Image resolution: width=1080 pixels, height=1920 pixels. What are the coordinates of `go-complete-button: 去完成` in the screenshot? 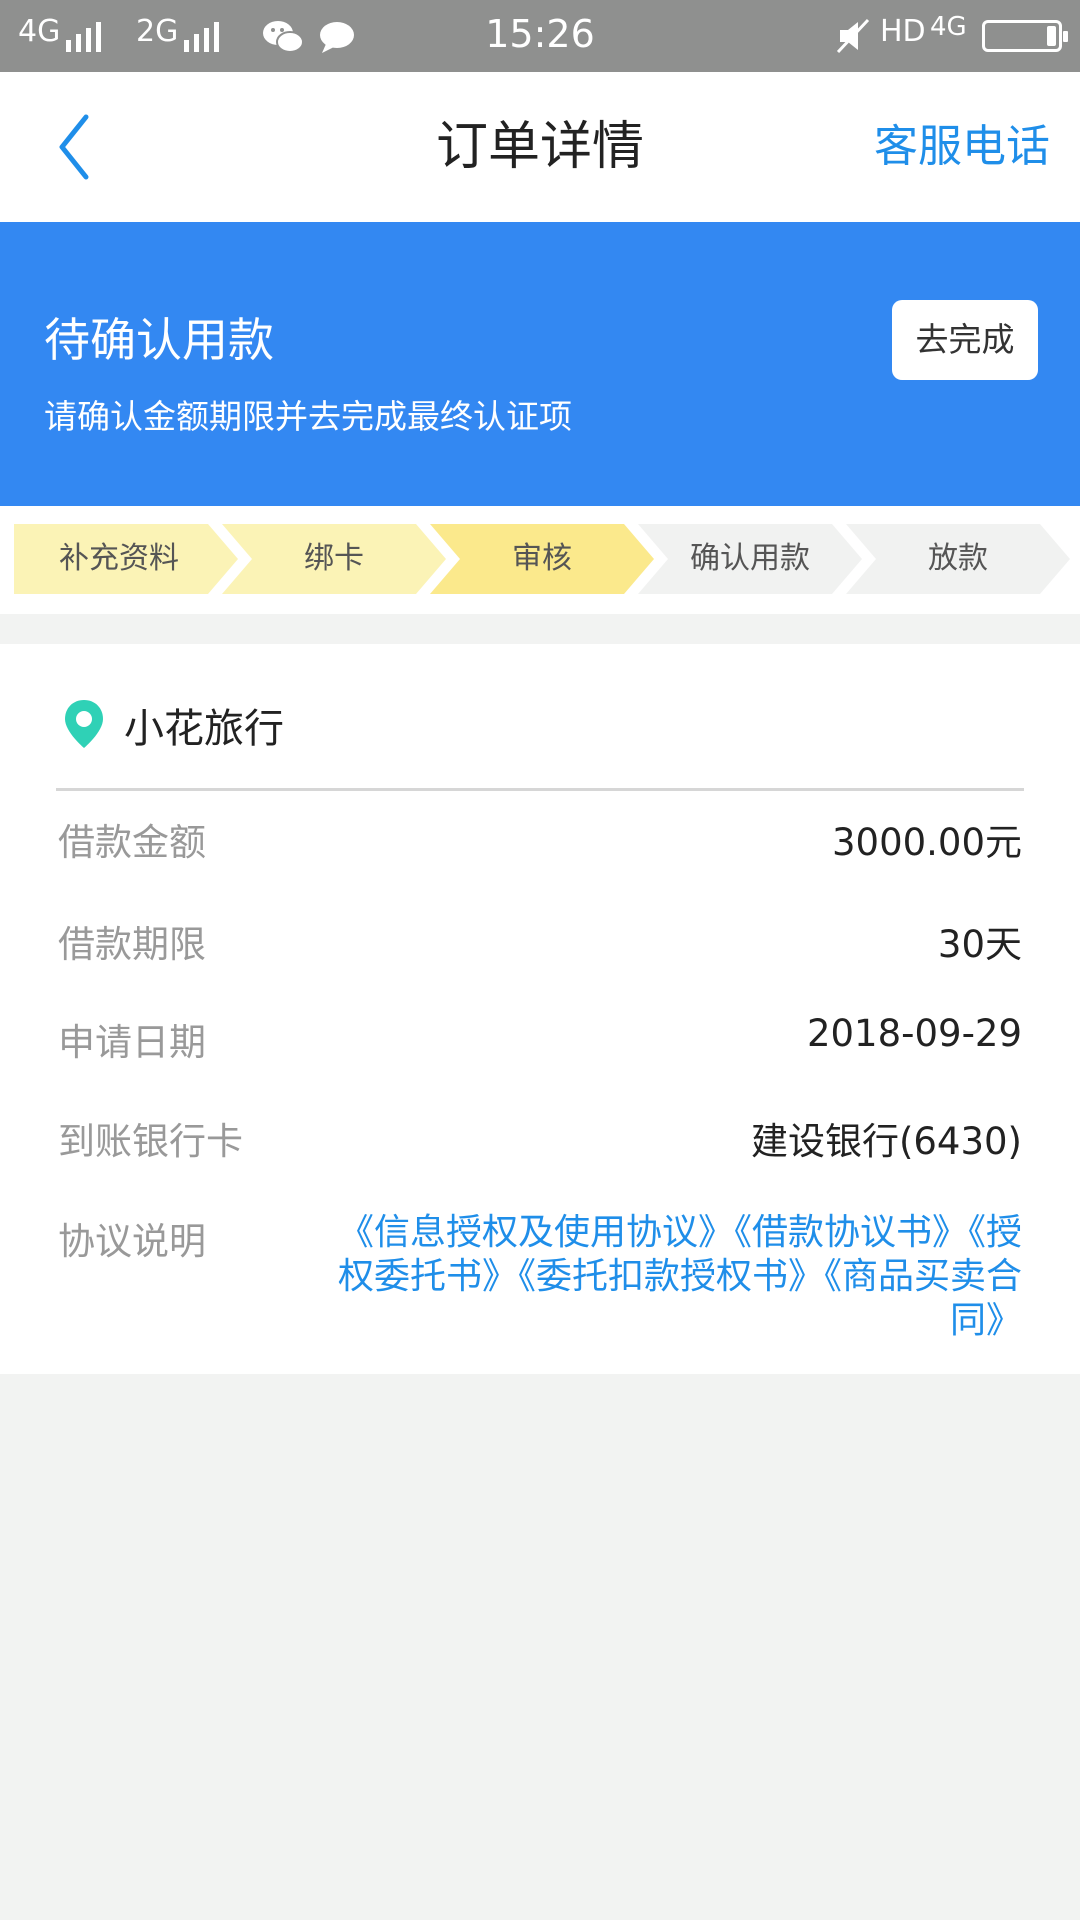 It's located at (965, 340).